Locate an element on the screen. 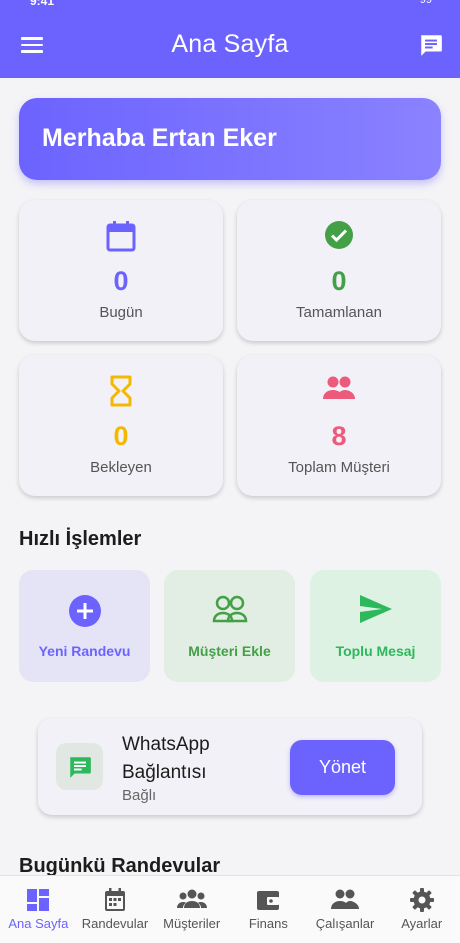 Image resolution: width=460 pixels, height=943 pixels. nav-item-finance: Finans is located at coordinates (268, 909).